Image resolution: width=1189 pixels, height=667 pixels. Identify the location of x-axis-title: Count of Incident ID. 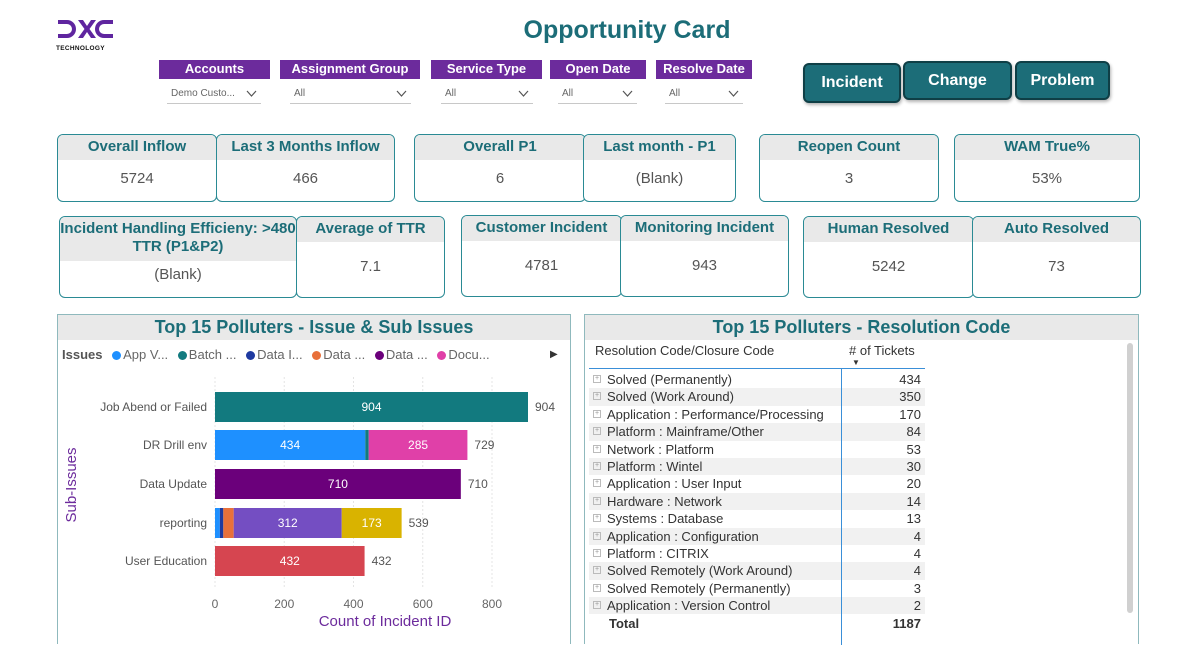
(385, 621).